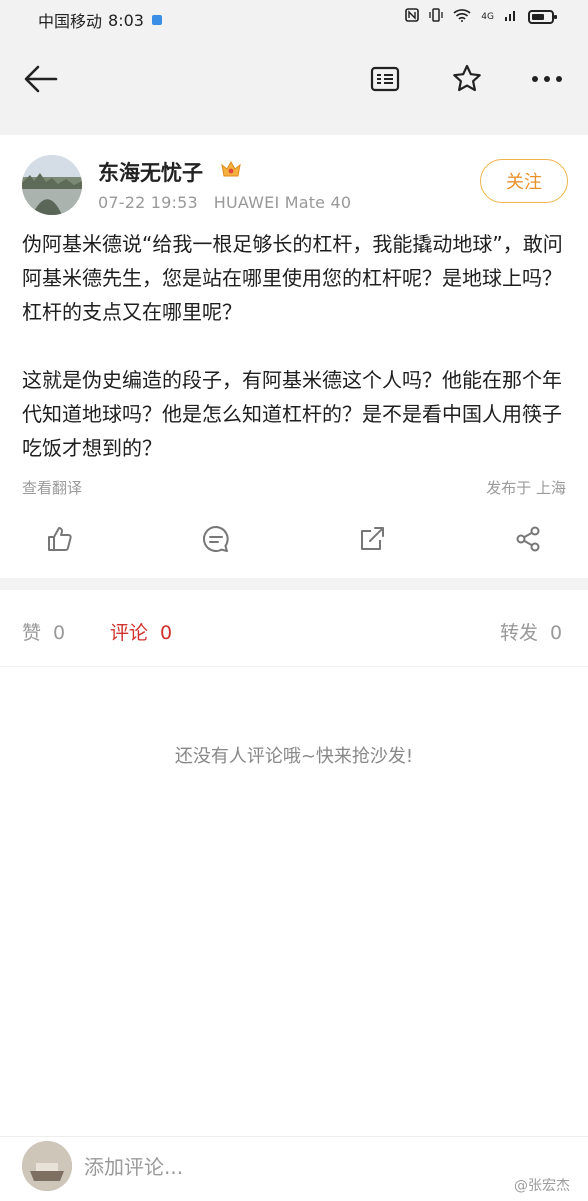 This screenshot has width=588, height=1201. I want to click on tab-likes: 赞0, so click(43, 631).